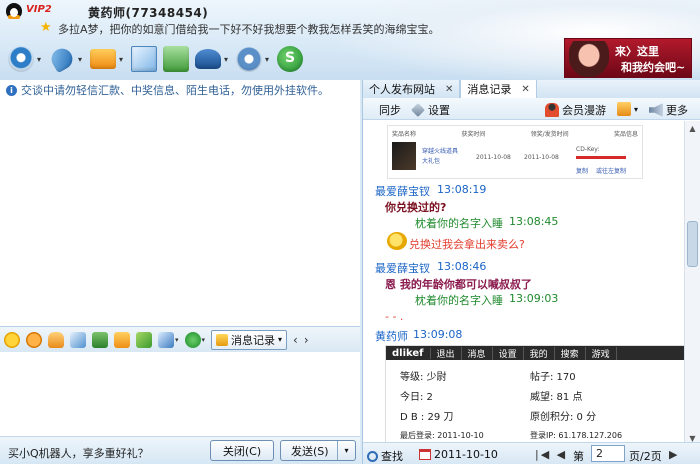  Describe the element at coordinates (310, 451) in the screenshot. I see `send-label: 发送(S)` at that location.